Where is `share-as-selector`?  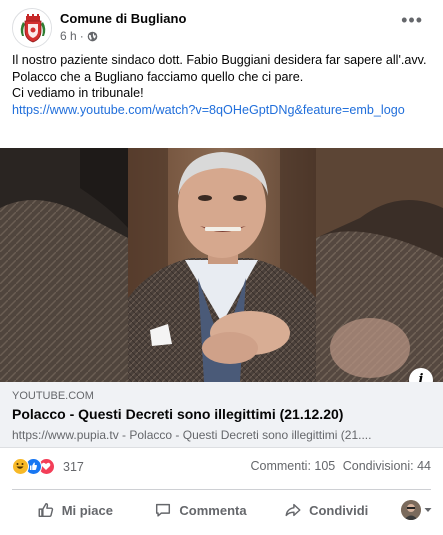 share-as-selector is located at coordinates (411, 510).